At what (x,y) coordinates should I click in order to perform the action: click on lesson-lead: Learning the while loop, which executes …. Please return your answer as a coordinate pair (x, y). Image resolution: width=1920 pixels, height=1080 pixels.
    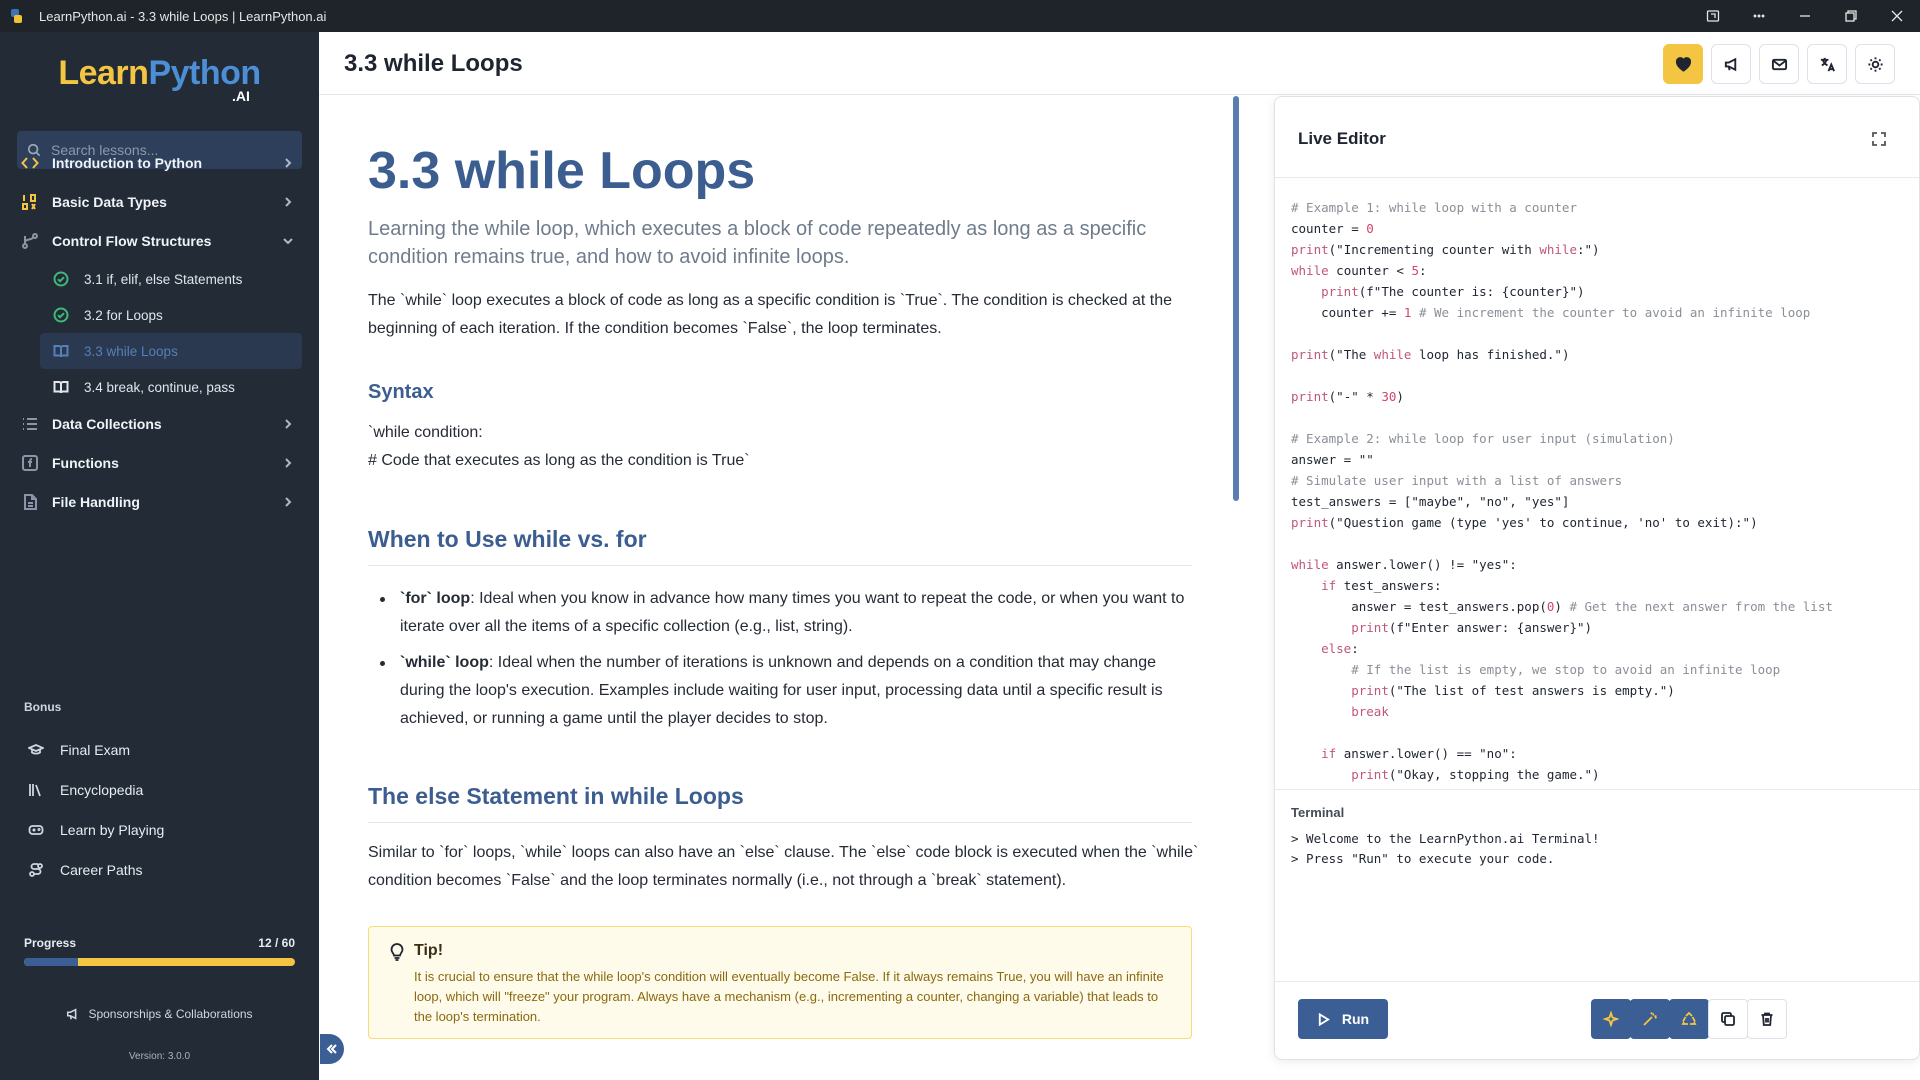
    Looking at the image, I should click on (757, 243).